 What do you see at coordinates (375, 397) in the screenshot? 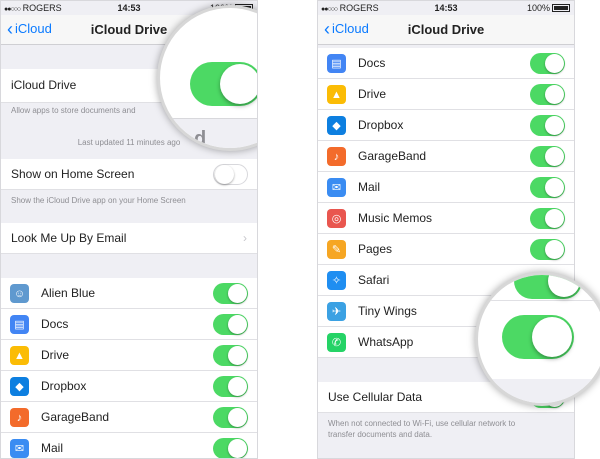
I see `cellular-data-label: Use Cellular Data` at bounding box center [375, 397].